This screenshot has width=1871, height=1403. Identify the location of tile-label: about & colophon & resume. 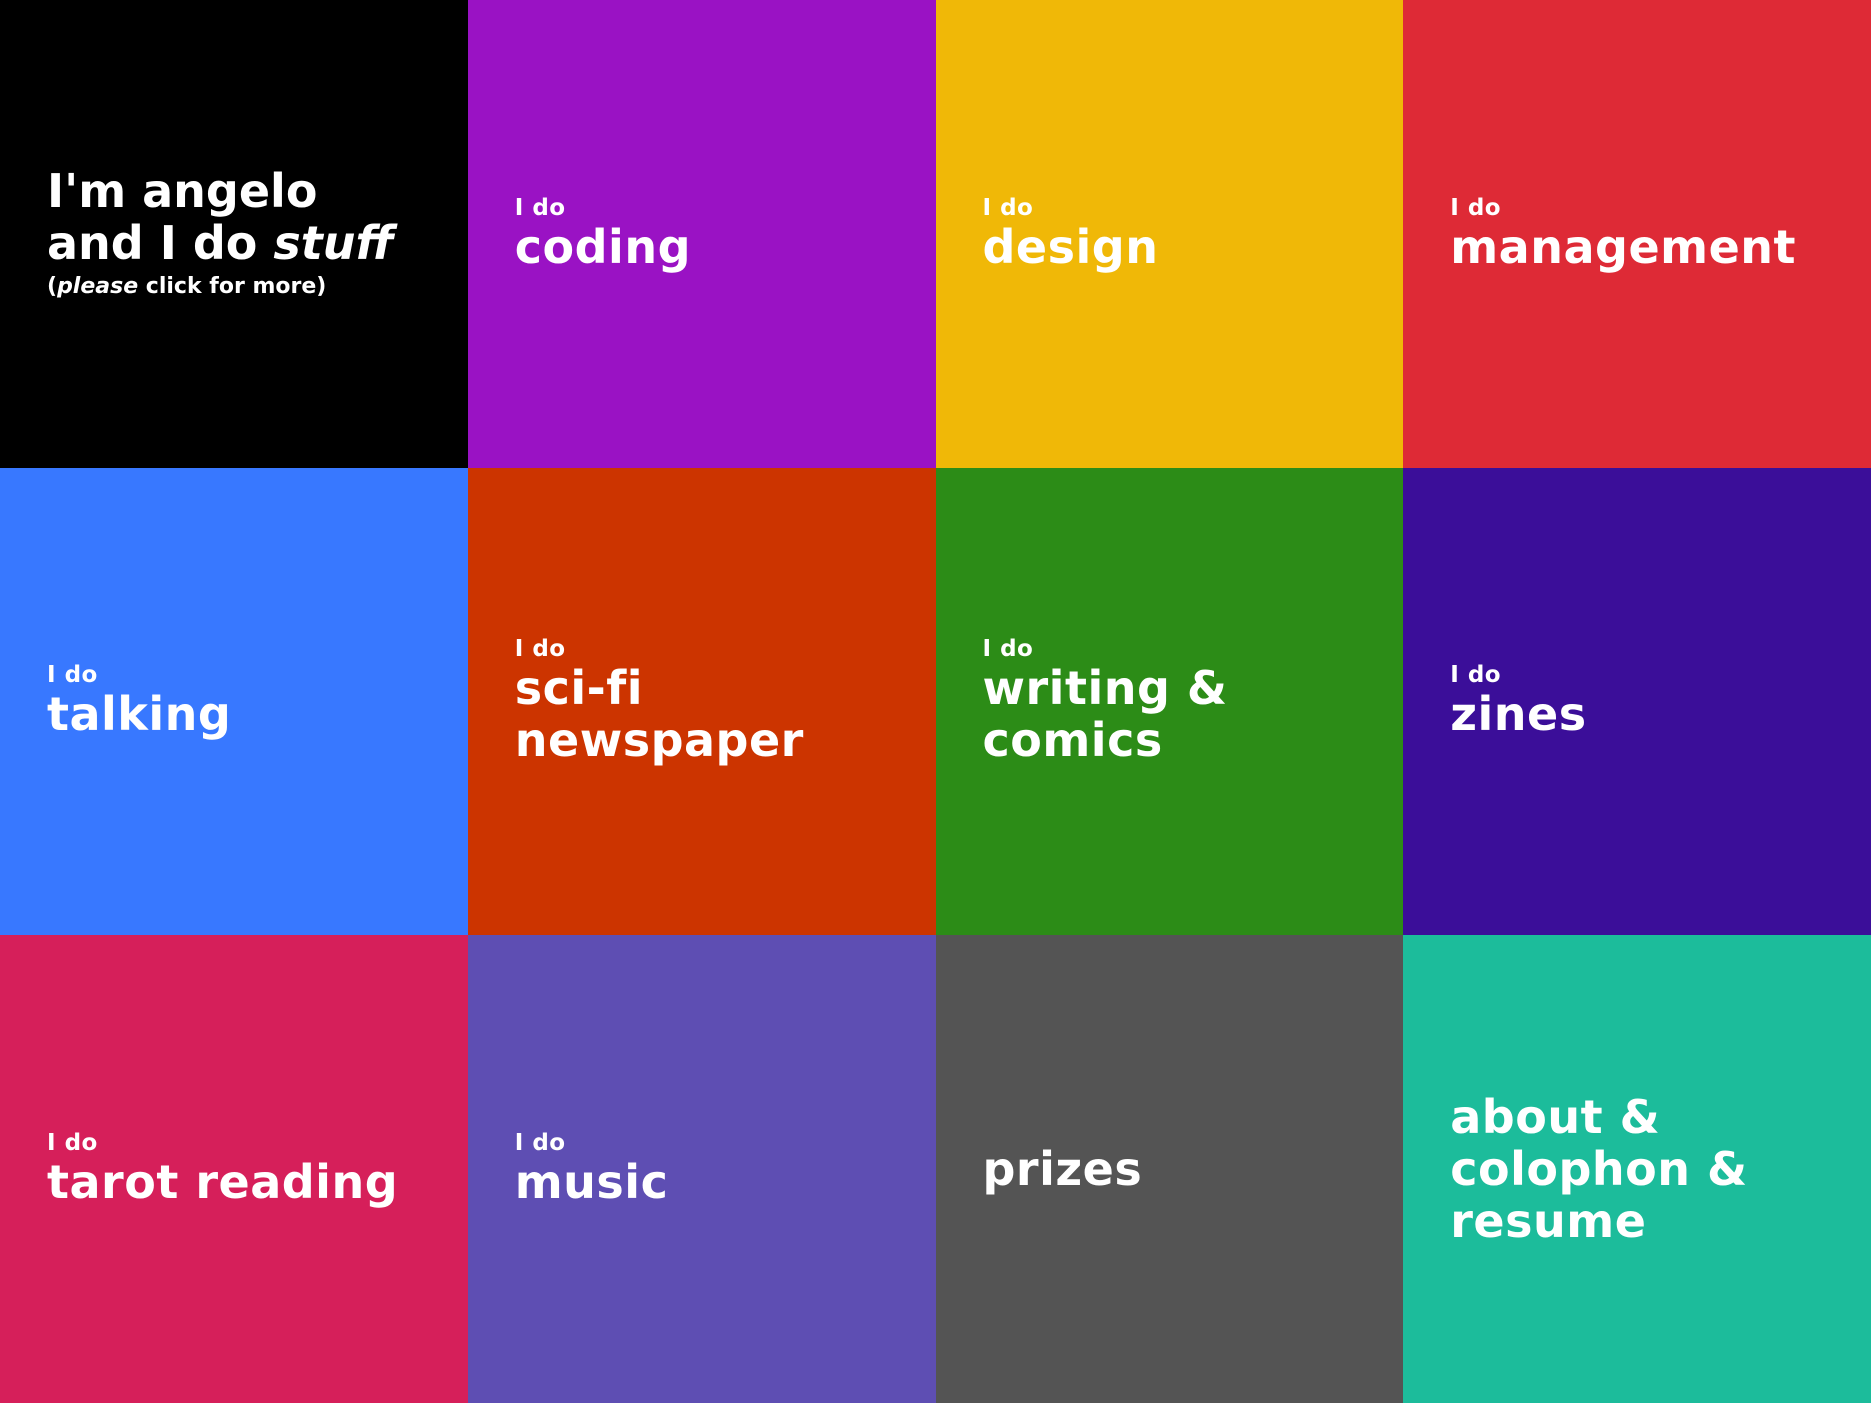
(1650, 1169).